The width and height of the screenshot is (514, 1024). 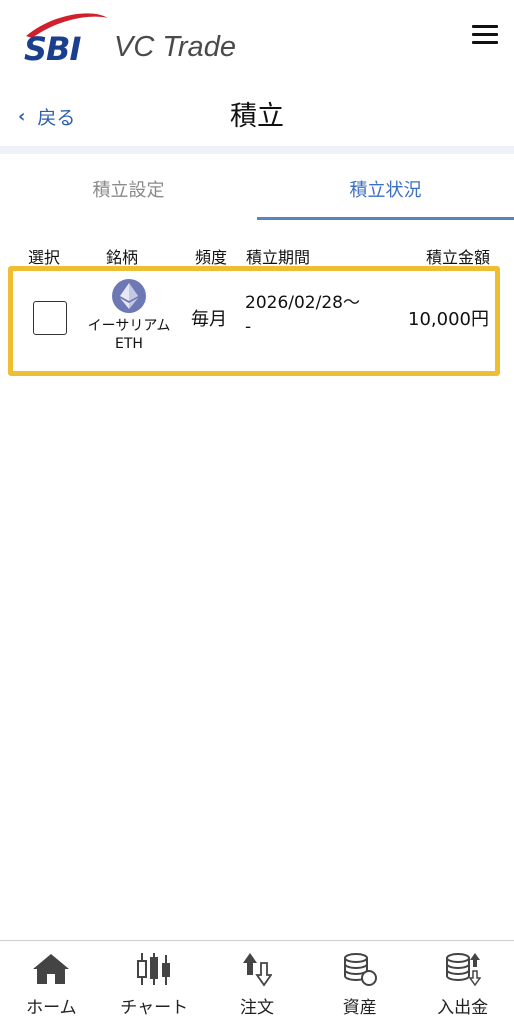 What do you see at coordinates (175, 47) in the screenshot?
I see `logo-vc-trade-text: VC Trade` at bounding box center [175, 47].